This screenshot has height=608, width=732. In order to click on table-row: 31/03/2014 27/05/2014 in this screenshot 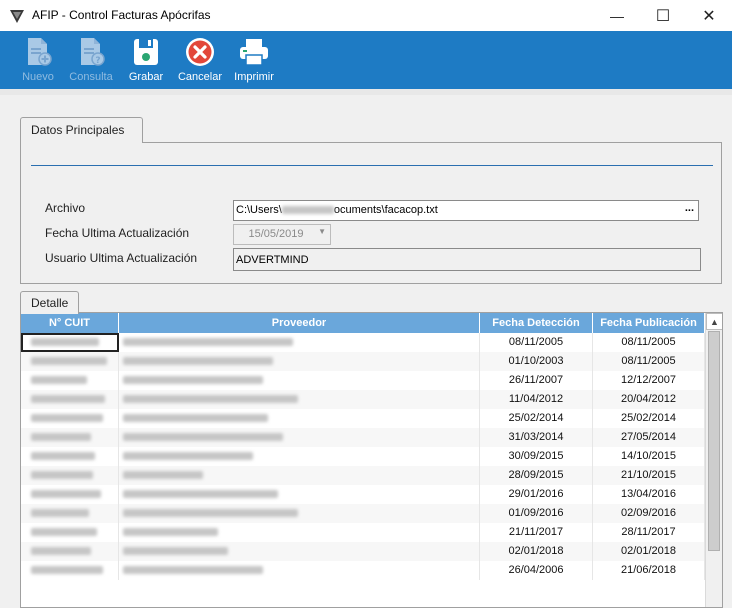, I will do `click(363, 437)`.